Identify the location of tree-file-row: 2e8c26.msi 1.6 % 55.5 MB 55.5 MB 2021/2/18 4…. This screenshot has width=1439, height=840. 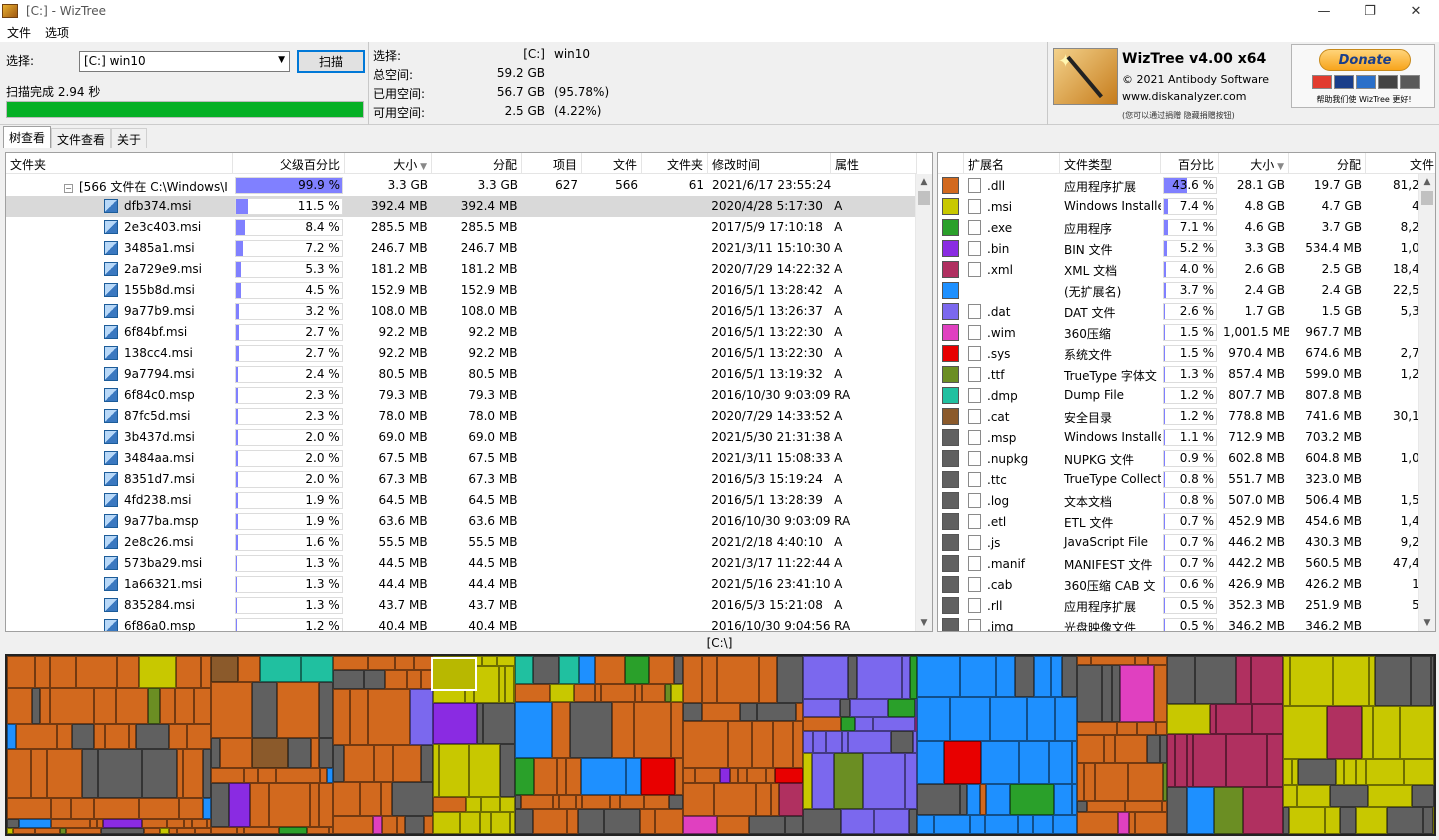
(461, 542).